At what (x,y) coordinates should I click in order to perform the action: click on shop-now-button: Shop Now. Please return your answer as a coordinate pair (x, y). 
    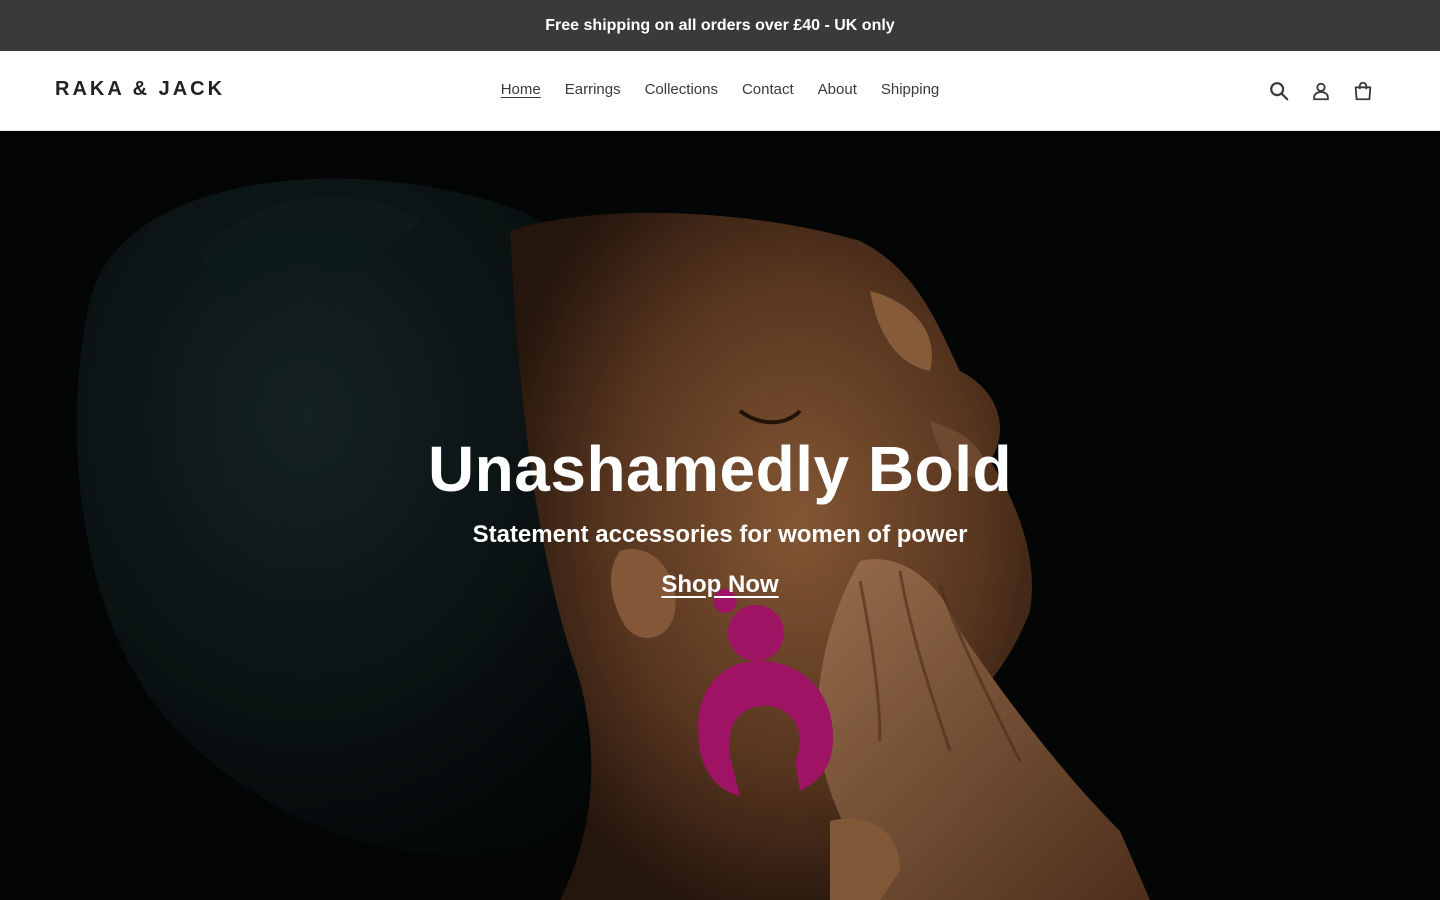
    Looking at the image, I should click on (719, 585).